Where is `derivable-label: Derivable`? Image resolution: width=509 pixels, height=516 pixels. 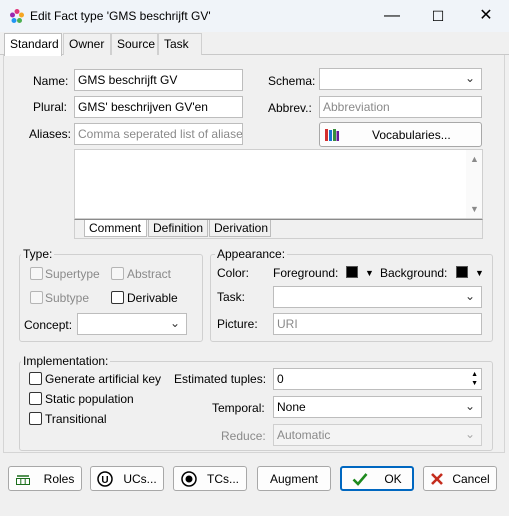 derivable-label: Derivable is located at coordinates (152, 298).